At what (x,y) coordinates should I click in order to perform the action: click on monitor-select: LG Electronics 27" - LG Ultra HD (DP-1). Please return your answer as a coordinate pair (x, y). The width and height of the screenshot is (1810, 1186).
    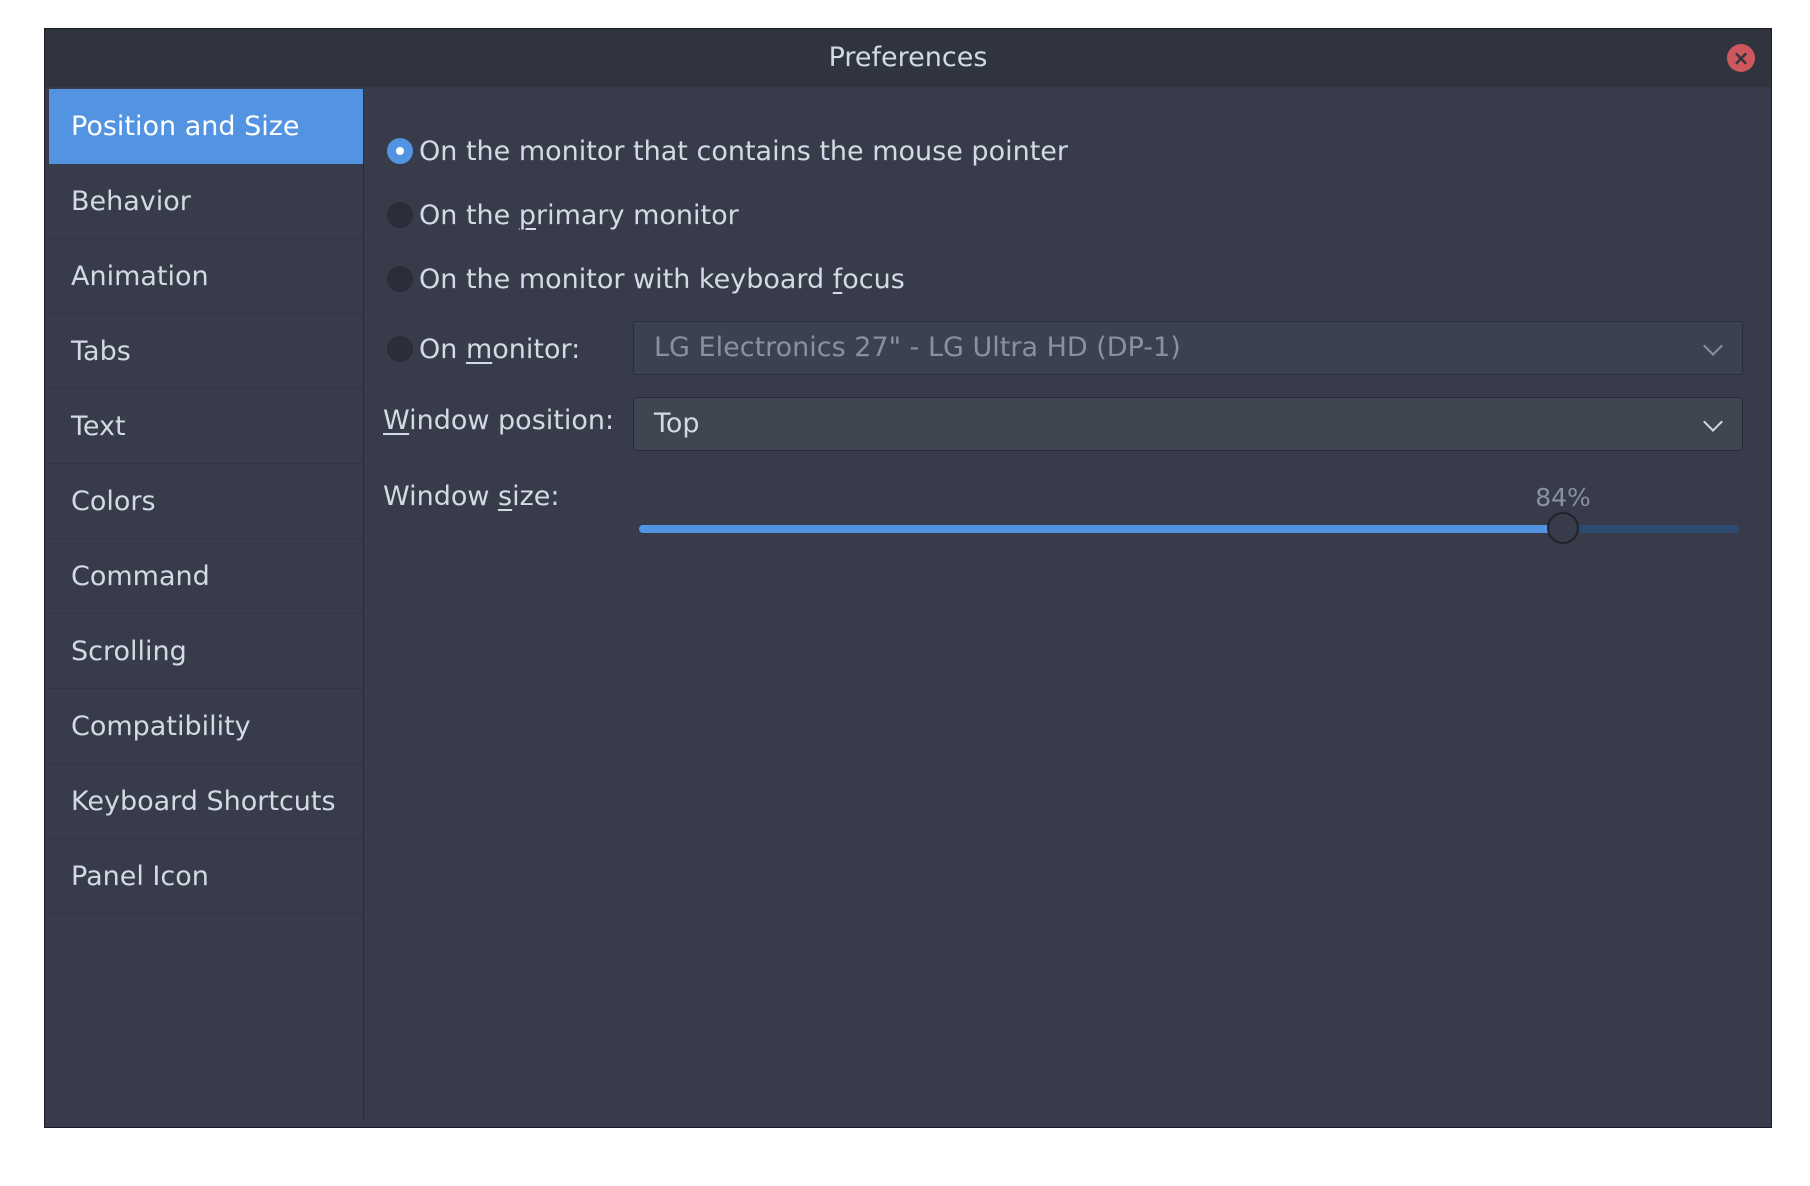
    Looking at the image, I should click on (1188, 348).